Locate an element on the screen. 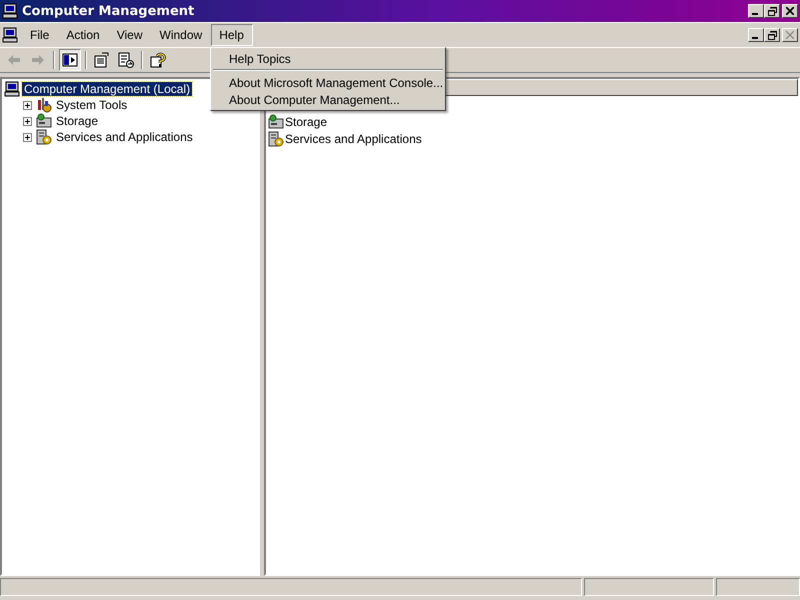  list-item: Storage is located at coordinates (306, 121).